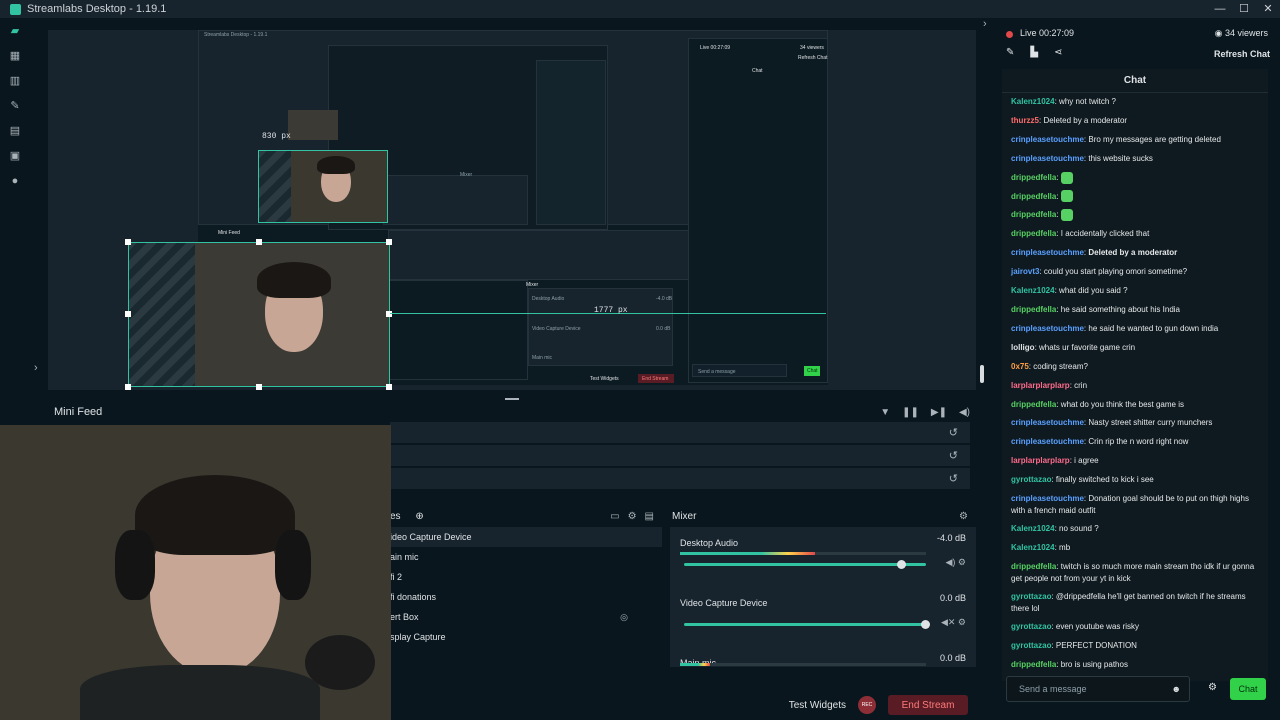  I want to click on source-item: fi donations, so click(526, 597).